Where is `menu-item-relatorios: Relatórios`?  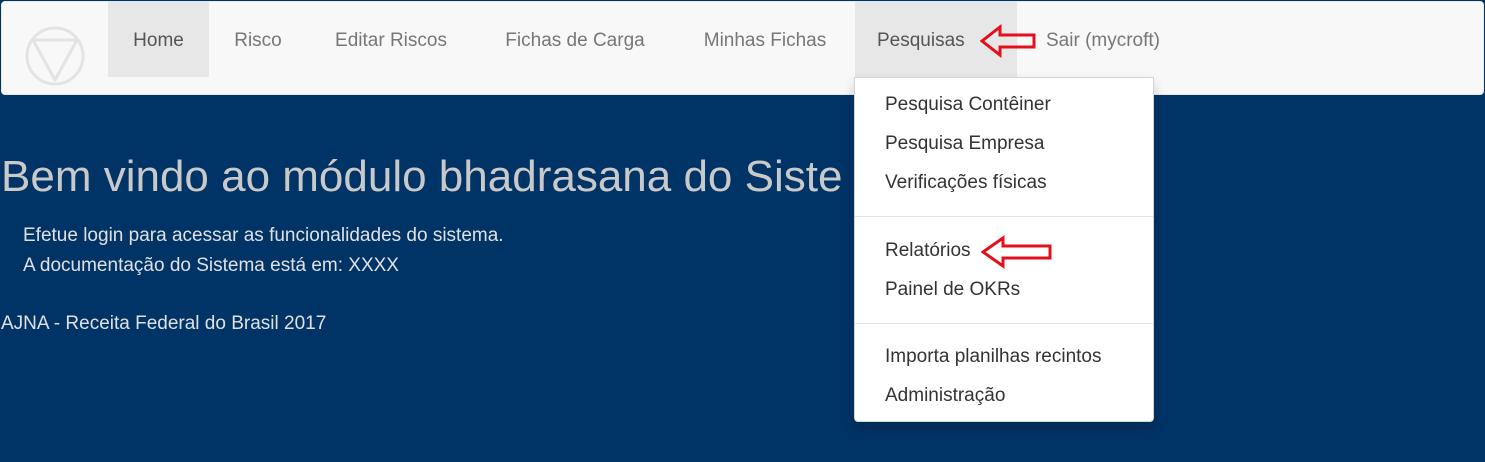 menu-item-relatorios: Relatórios is located at coordinates (928, 251).